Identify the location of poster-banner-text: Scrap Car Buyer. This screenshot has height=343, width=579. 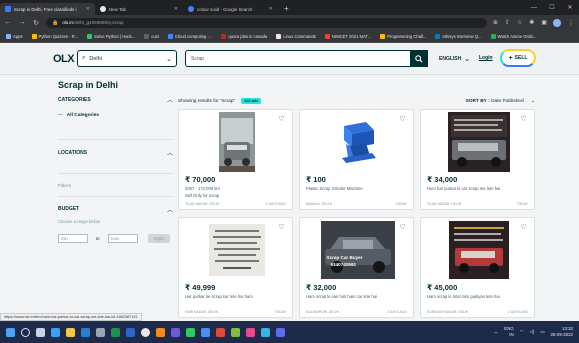
(344, 257).